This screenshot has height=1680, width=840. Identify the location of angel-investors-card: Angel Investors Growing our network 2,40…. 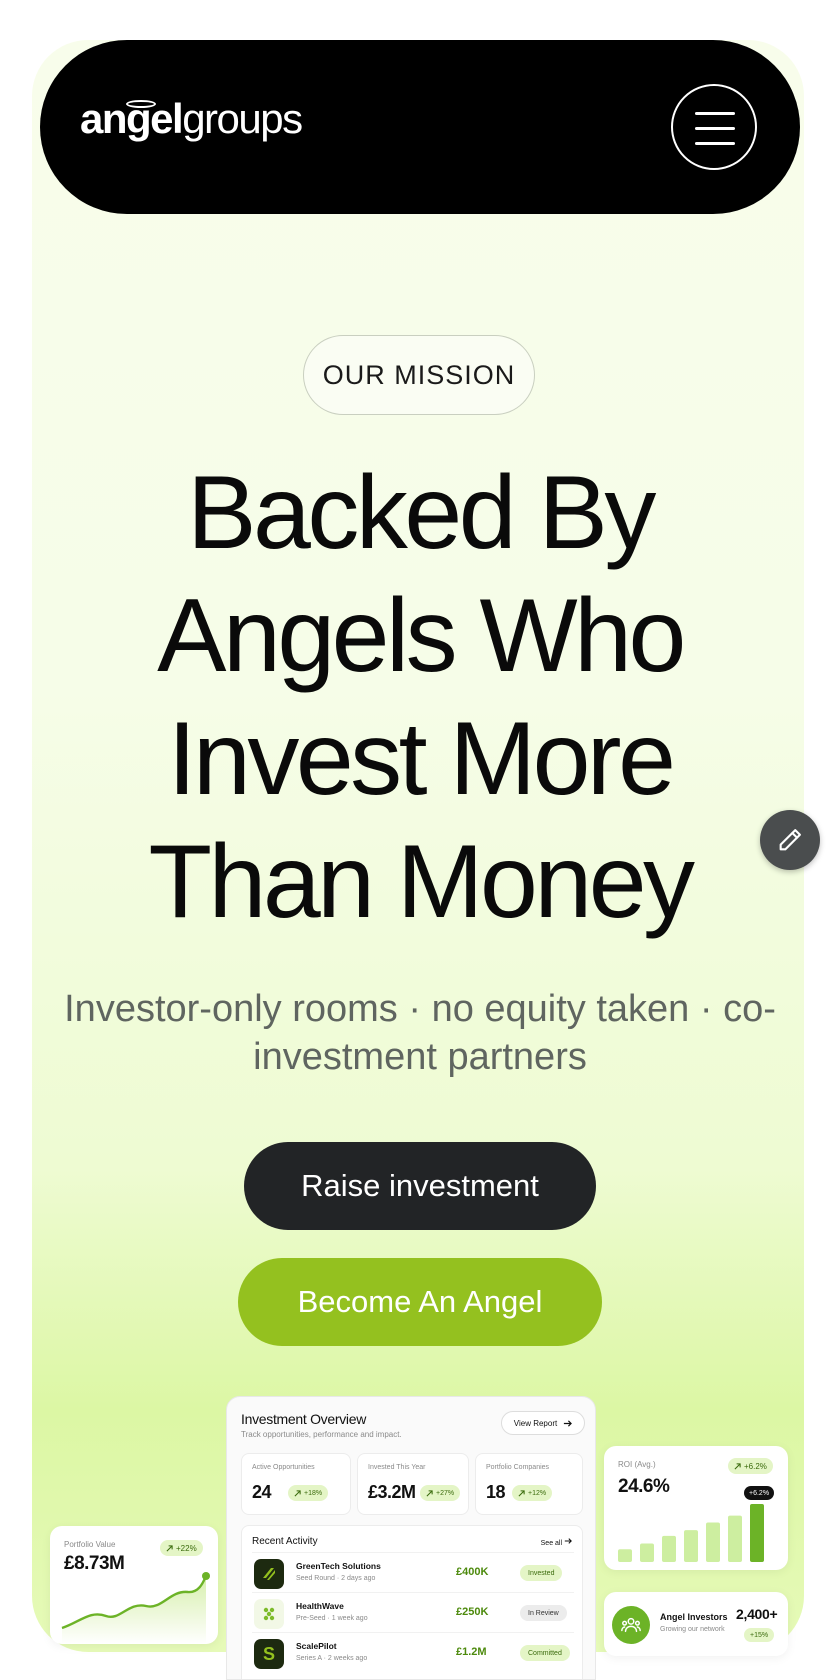
(696, 1624).